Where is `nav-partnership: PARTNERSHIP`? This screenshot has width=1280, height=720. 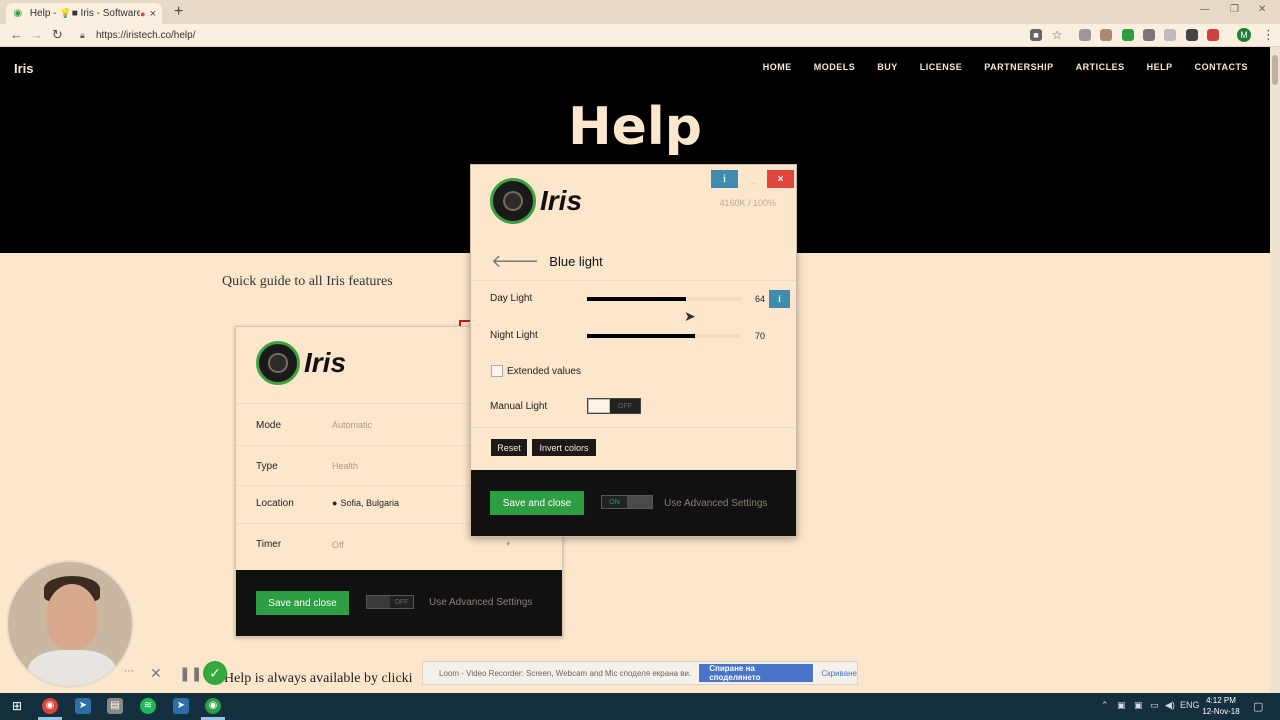 nav-partnership: PARTNERSHIP is located at coordinates (1018, 67).